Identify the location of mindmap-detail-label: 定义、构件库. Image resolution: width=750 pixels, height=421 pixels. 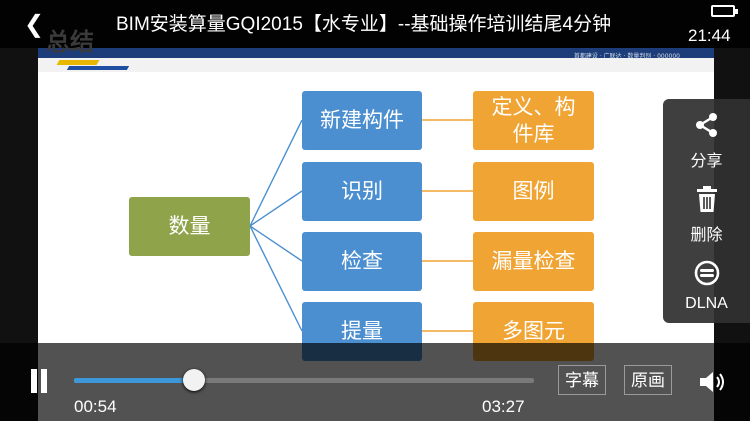
(533, 120).